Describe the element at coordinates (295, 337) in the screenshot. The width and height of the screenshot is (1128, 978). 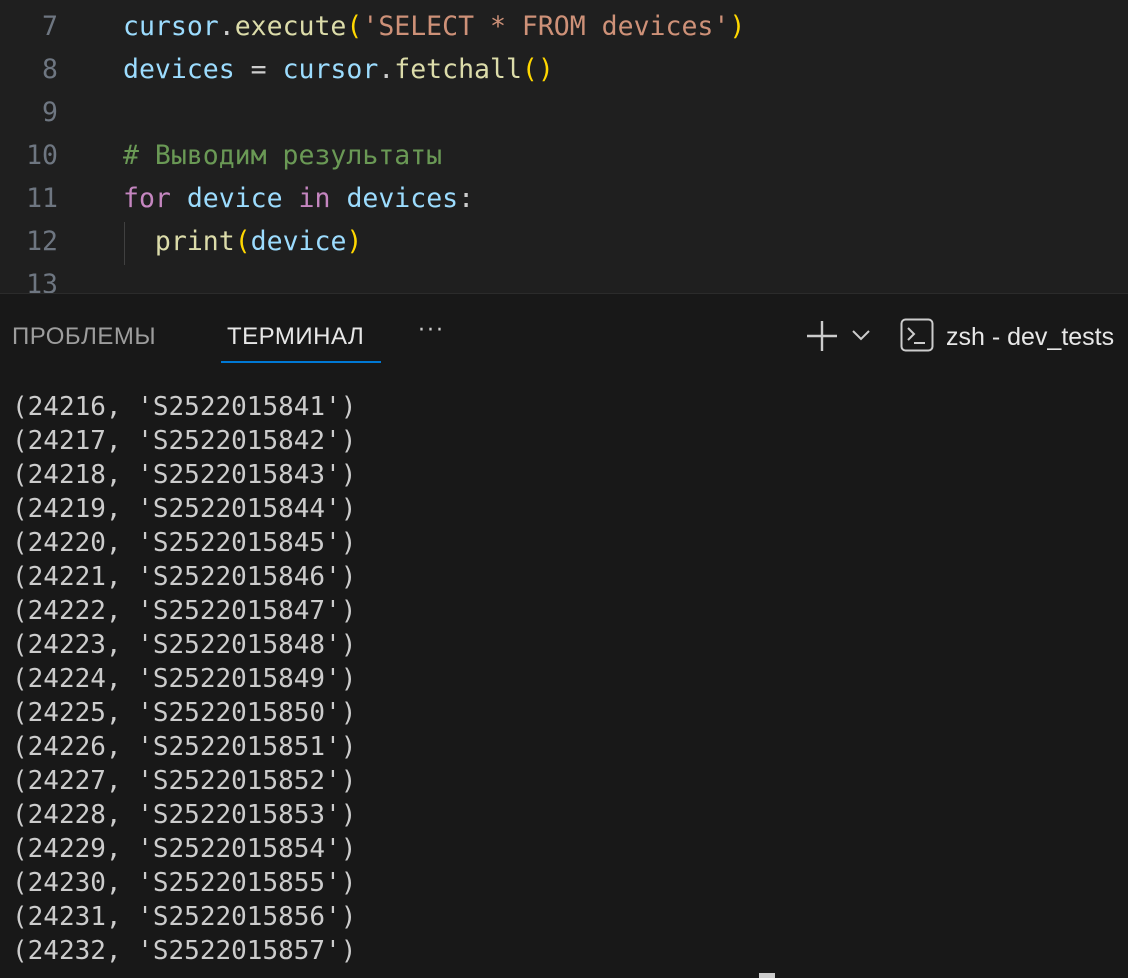
I see `tab-terminal: ТЕРМИНАЛ` at that location.